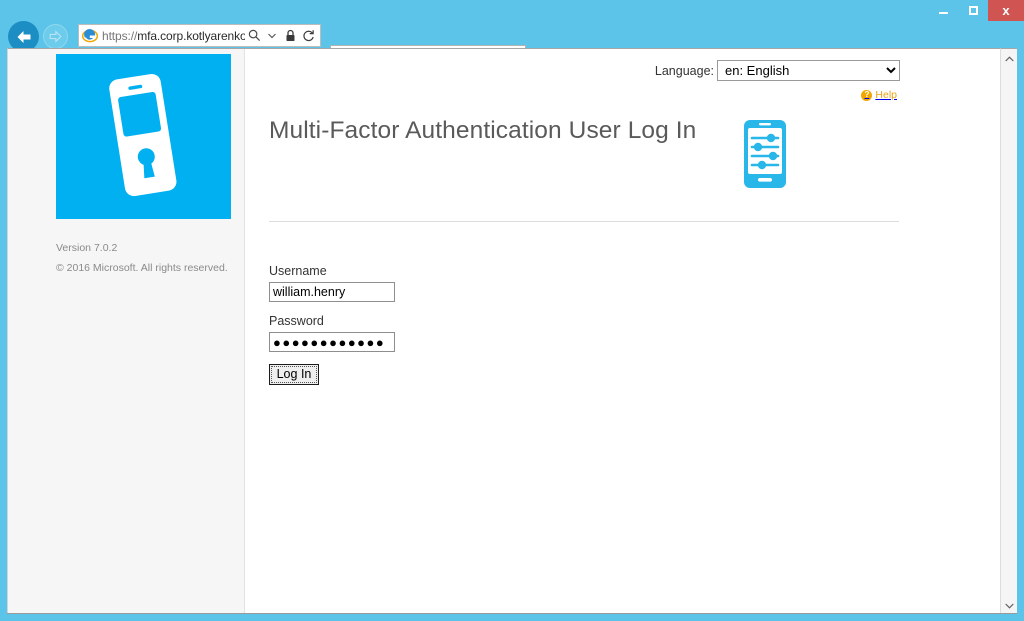 The height and width of the screenshot is (621, 1024). What do you see at coordinates (1008, 331) in the screenshot?
I see `vertical-scrollbar` at bounding box center [1008, 331].